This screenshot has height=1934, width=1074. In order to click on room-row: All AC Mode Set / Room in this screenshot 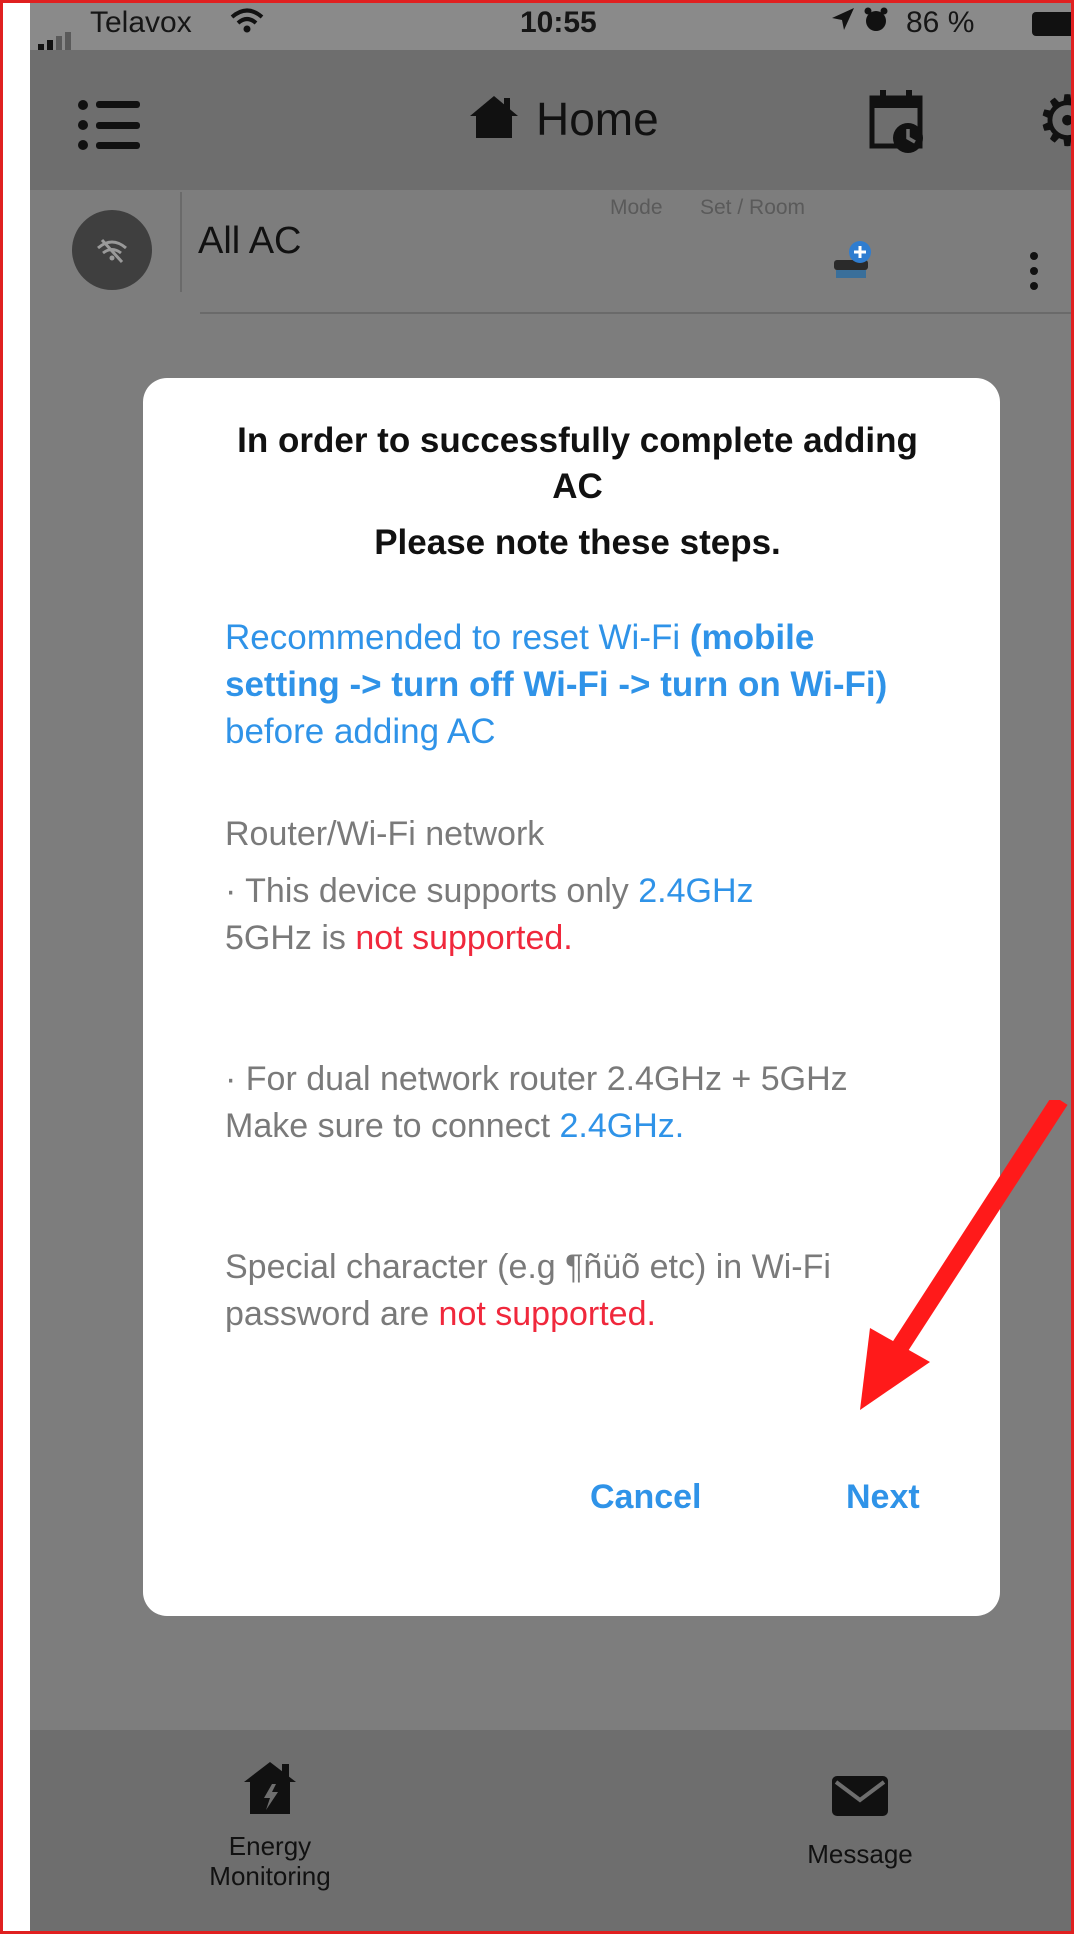, I will do `click(552, 255)`.